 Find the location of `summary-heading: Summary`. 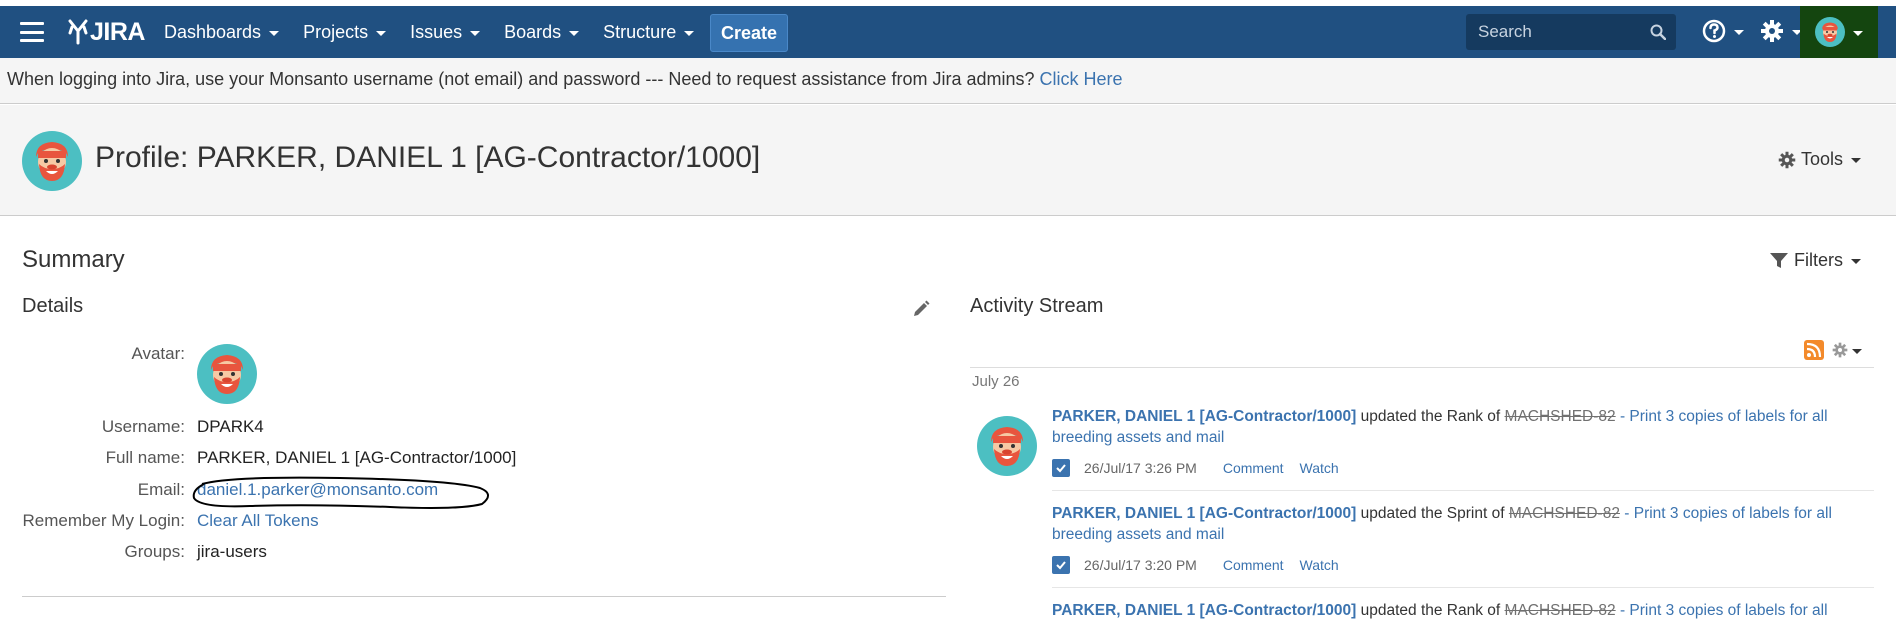

summary-heading: Summary is located at coordinates (73, 259).